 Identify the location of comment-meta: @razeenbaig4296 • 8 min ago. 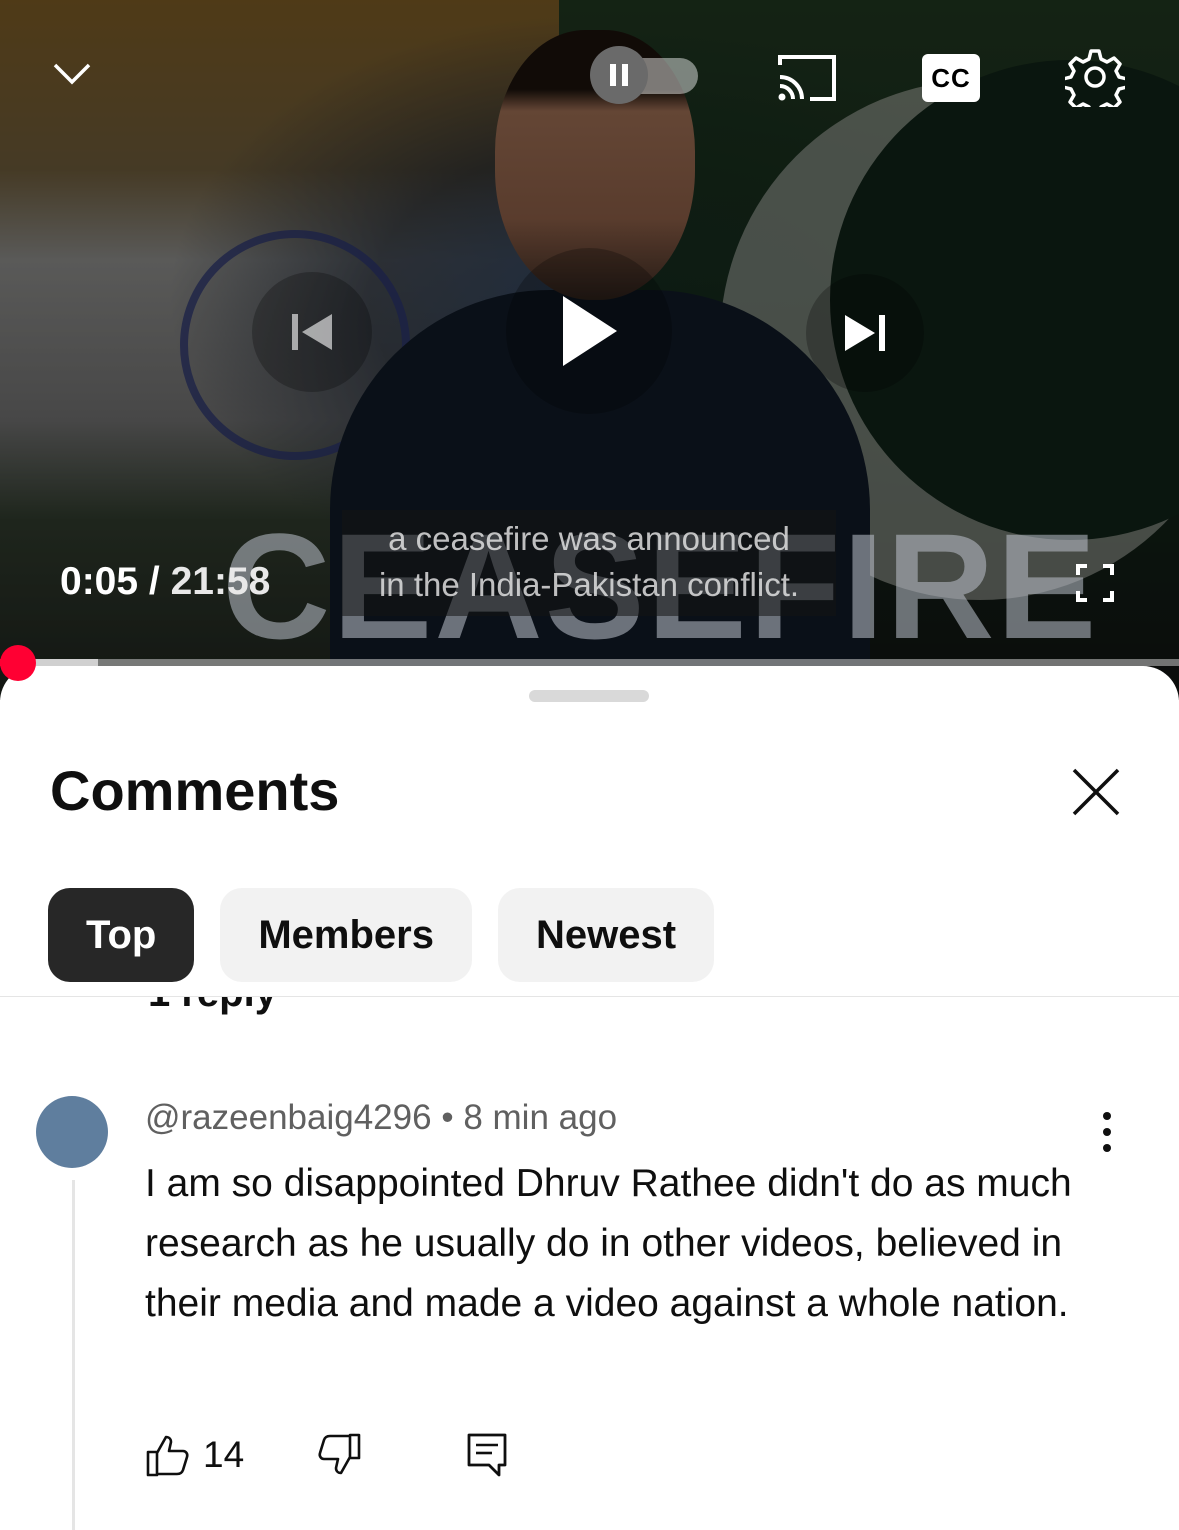
(381, 1118).